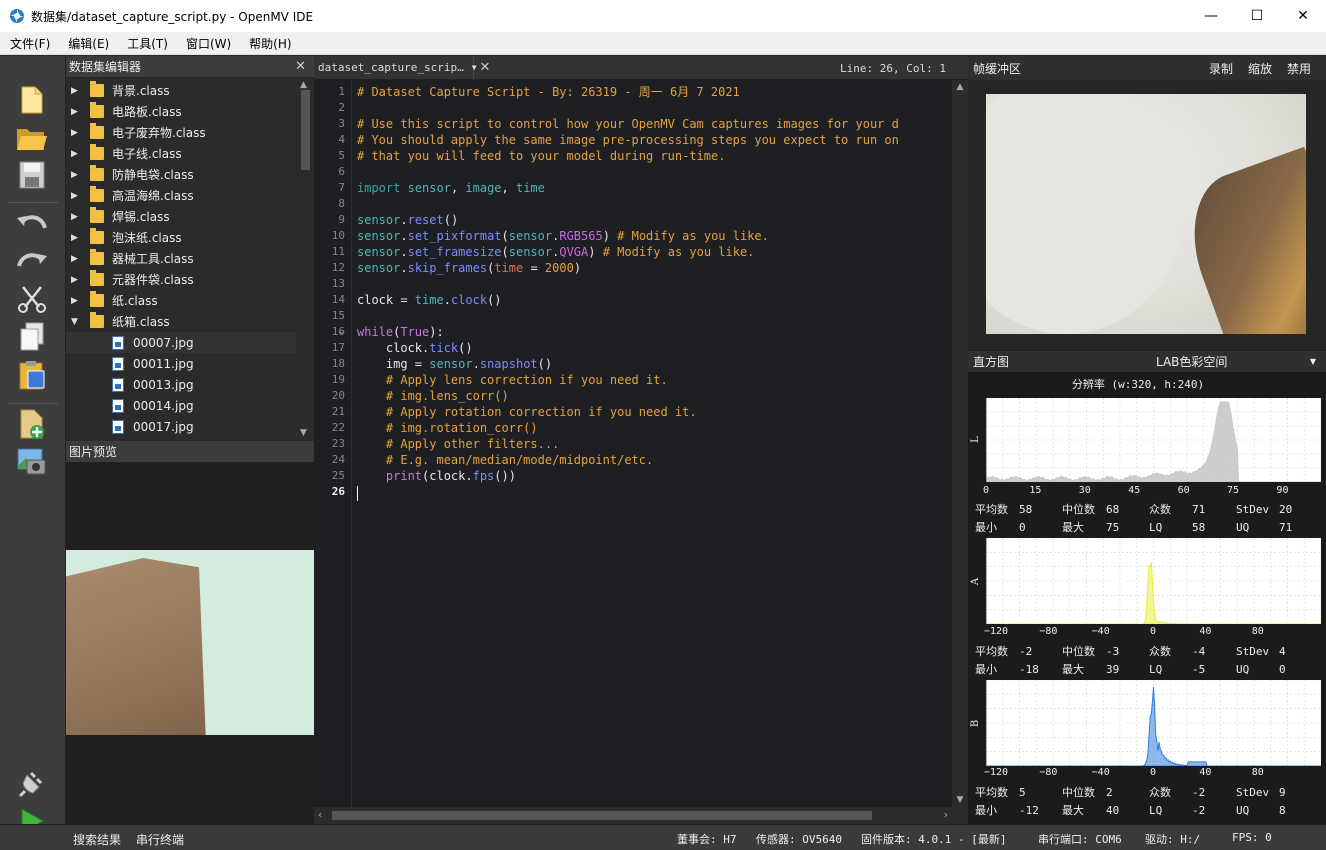 The height and width of the screenshot is (850, 1326). I want to click on open-folder-icon, so click(32, 138).